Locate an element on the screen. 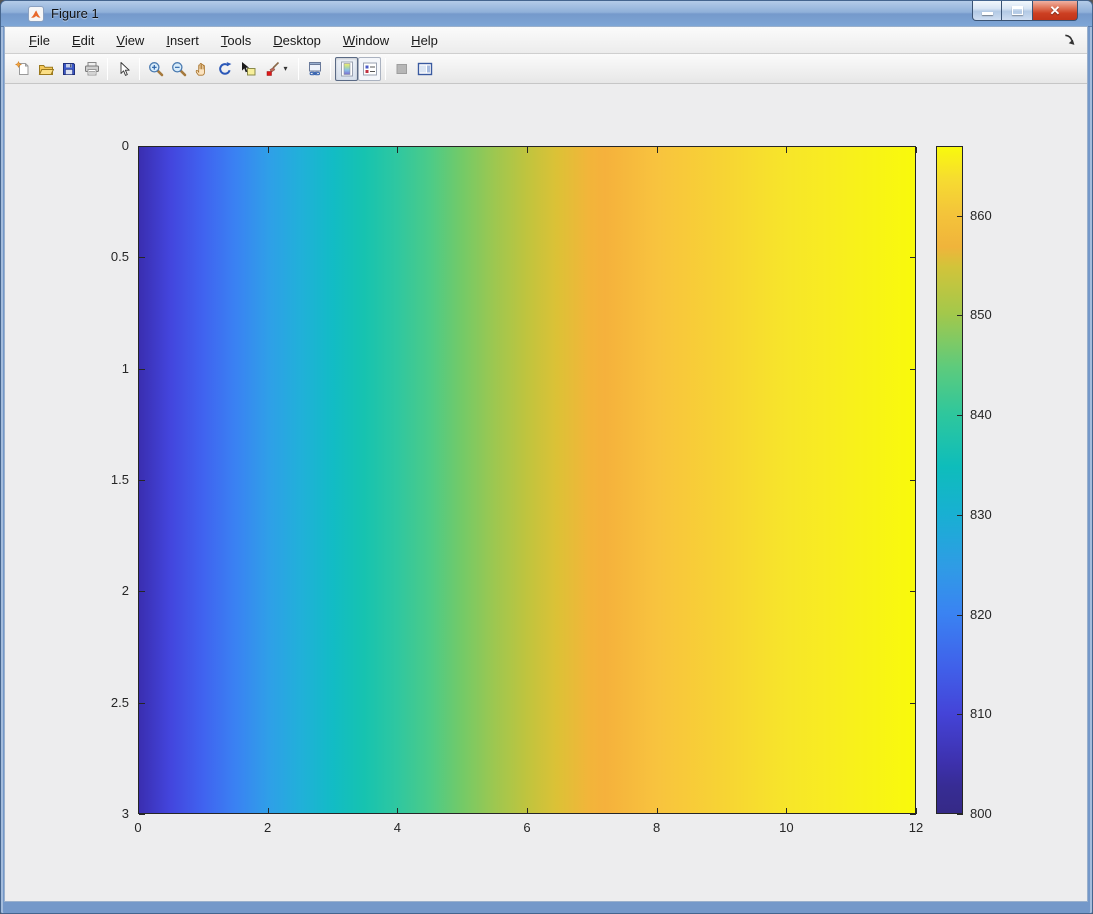 The width and height of the screenshot is (1093, 914). insert-legend-icon is located at coordinates (370, 69).